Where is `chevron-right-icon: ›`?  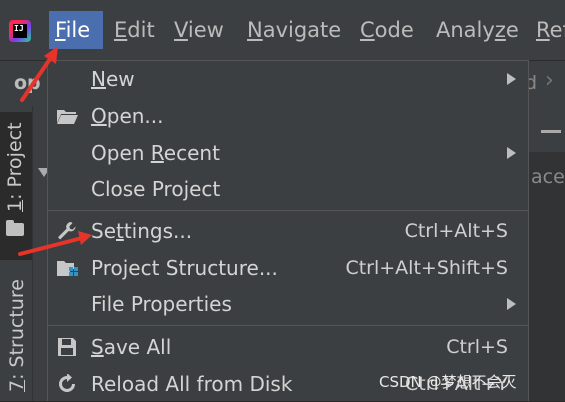
chevron-right-icon: › is located at coordinates (549, 80).